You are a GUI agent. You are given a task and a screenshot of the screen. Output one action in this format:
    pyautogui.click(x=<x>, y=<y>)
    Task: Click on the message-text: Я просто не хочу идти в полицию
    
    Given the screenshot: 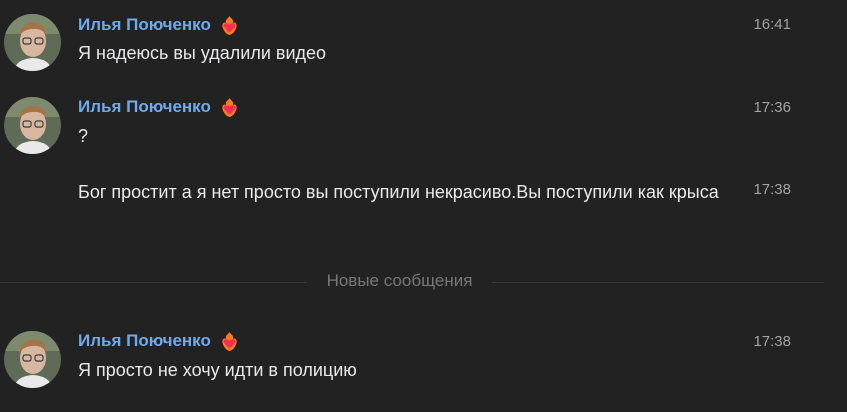 What is the action you would take?
    pyautogui.click(x=217, y=370)
    